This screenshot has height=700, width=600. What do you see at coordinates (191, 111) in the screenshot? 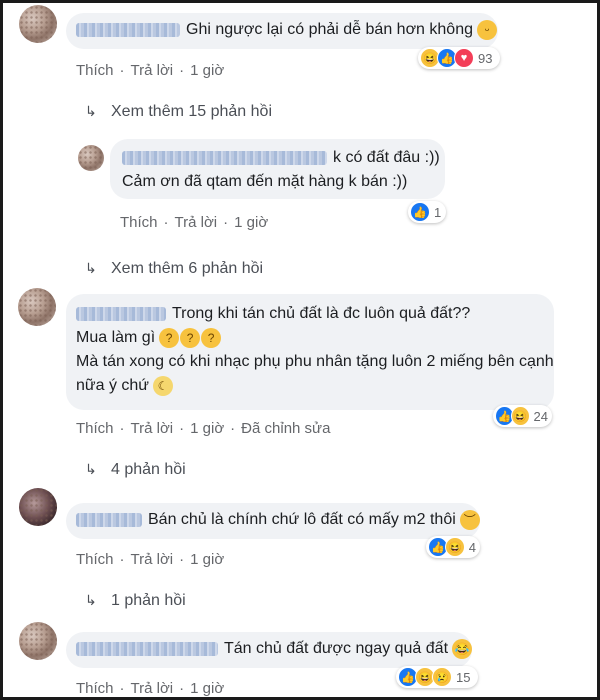
I see `view-more-label: Xem thêm 15 phản hồi` at bounding box center [191, 111].